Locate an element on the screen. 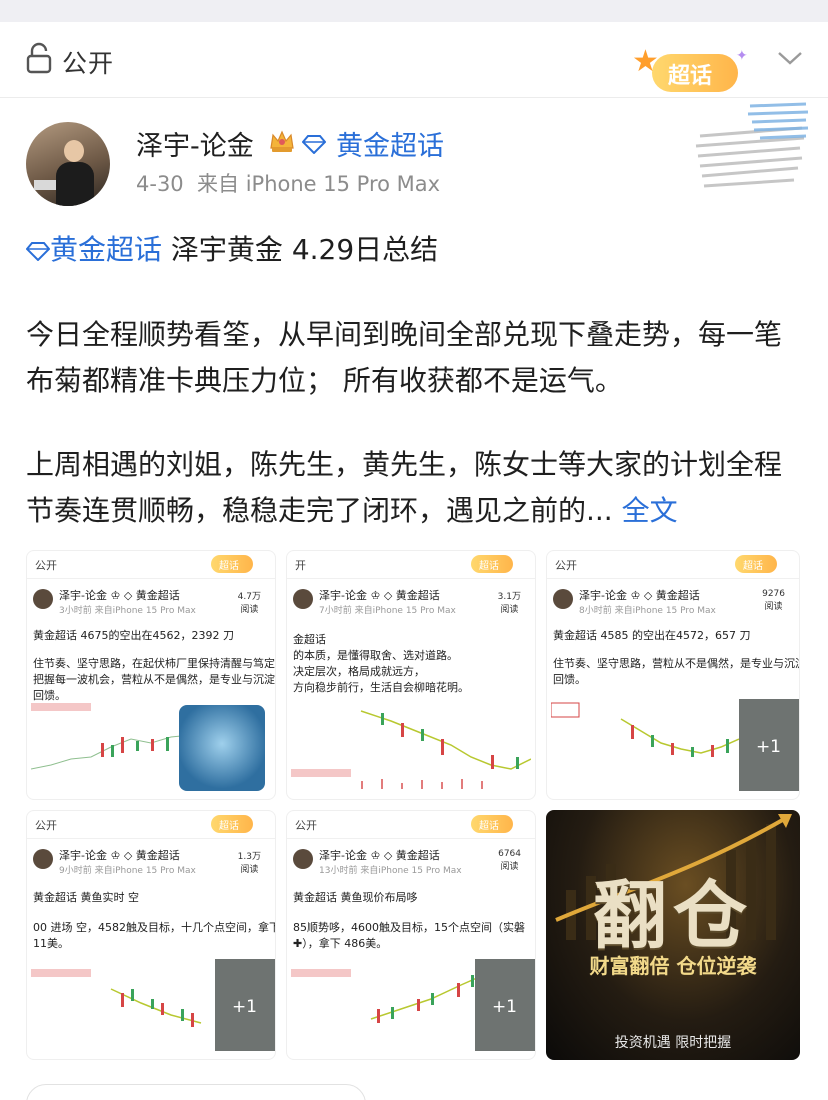 This screenshot has height=1100, width=828. thumb-meta: 9小时前 来自iPhone 15 Pro Max is located at coordinates (127, 871).